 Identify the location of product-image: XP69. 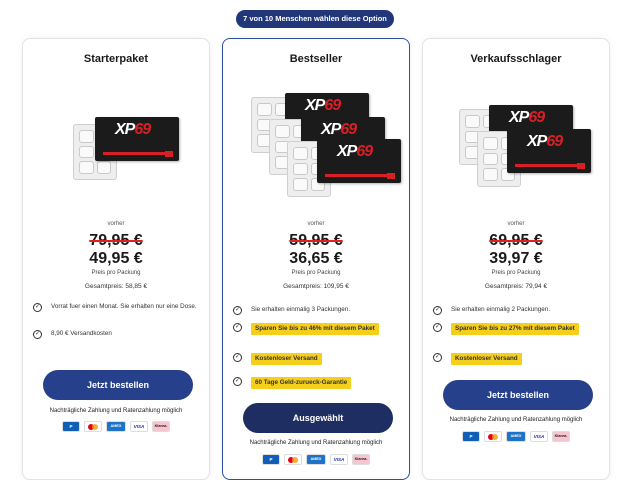
(116, 149).